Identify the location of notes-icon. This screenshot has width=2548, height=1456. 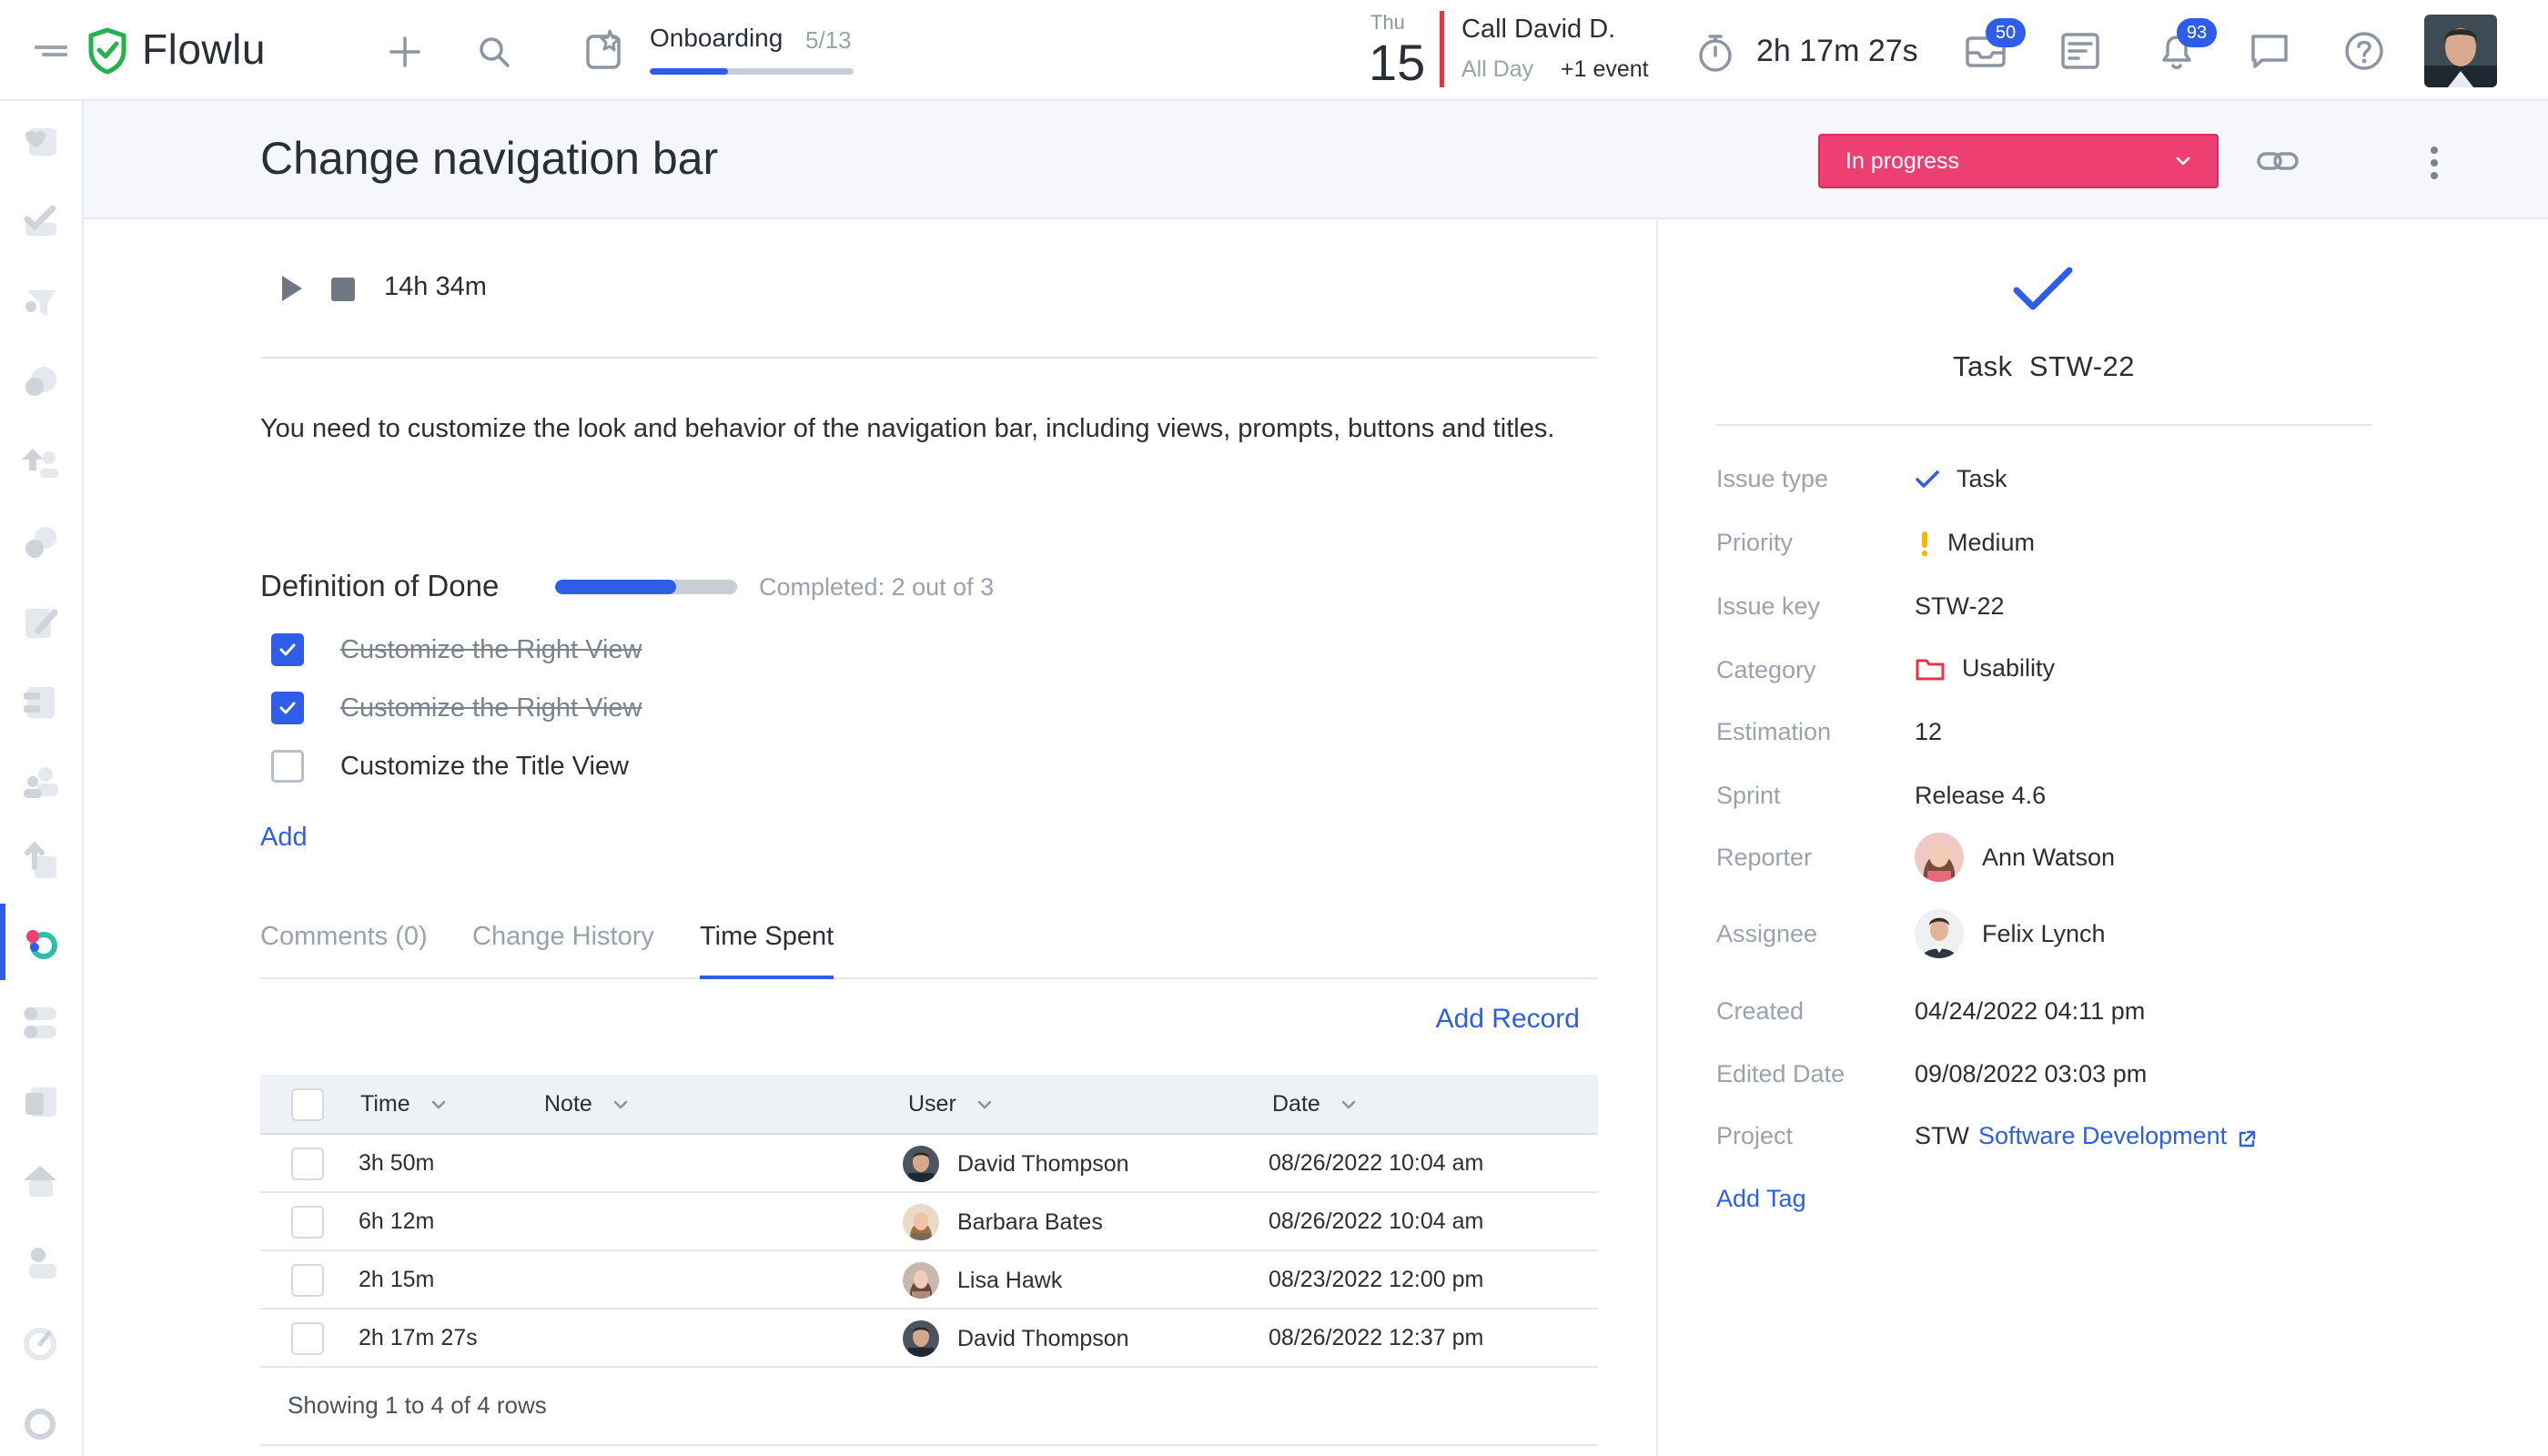
(2080, 51).